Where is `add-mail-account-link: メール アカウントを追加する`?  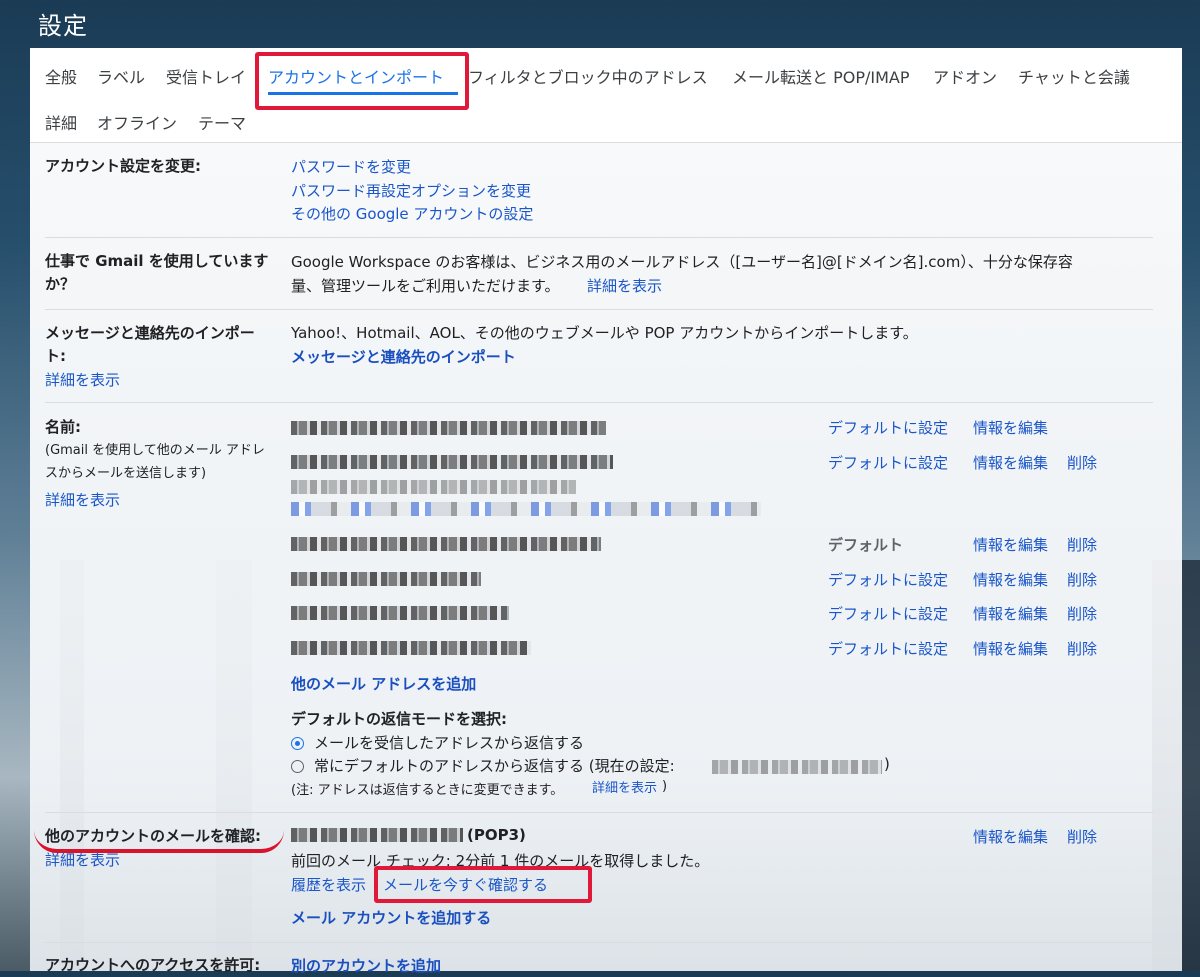 add-mail-account-link: メール アカウントを追加する is located at coordinates (391, 917).